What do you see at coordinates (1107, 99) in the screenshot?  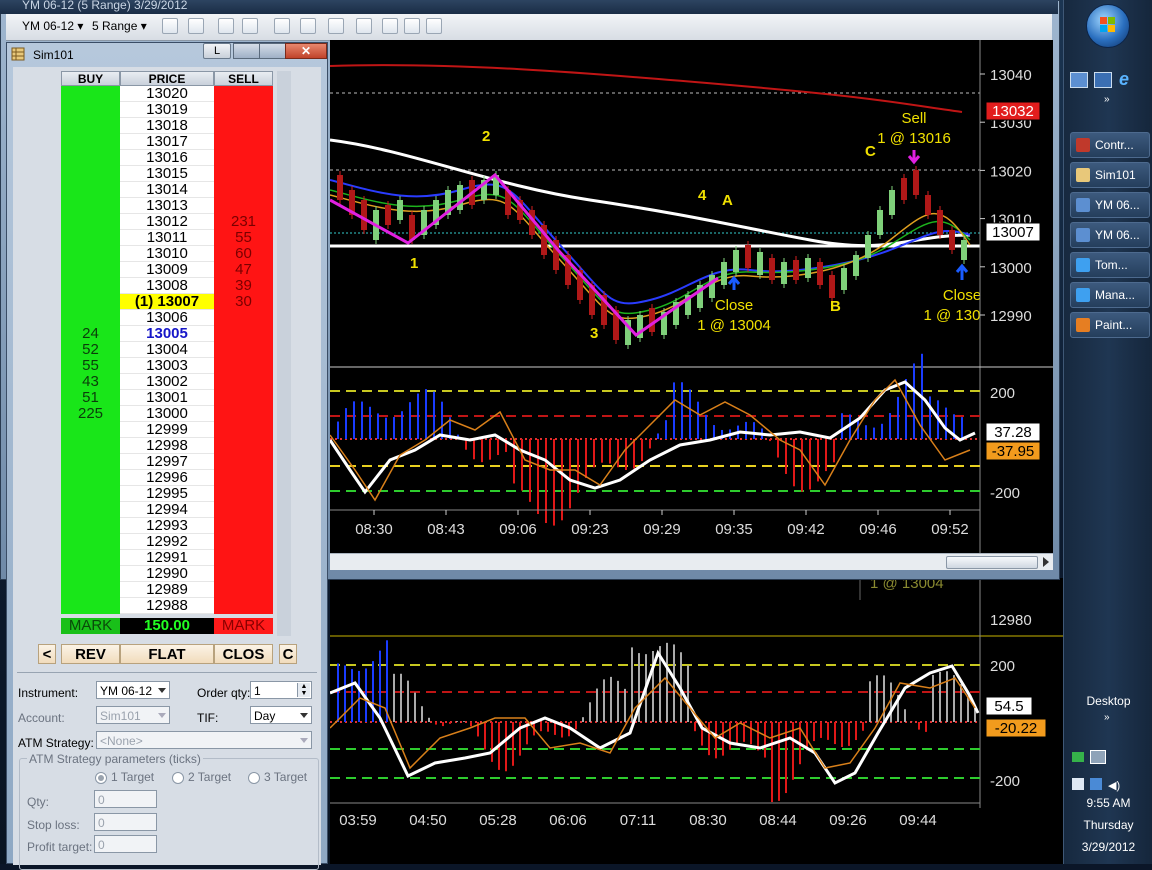 I see `expand-chevron-icon: »` at bounding box center [1107, 99].